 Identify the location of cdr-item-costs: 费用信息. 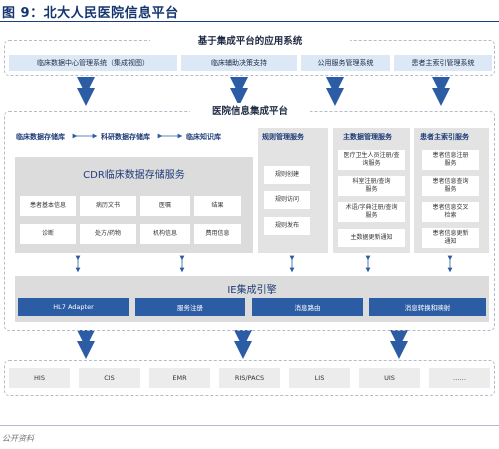
(217, 234).